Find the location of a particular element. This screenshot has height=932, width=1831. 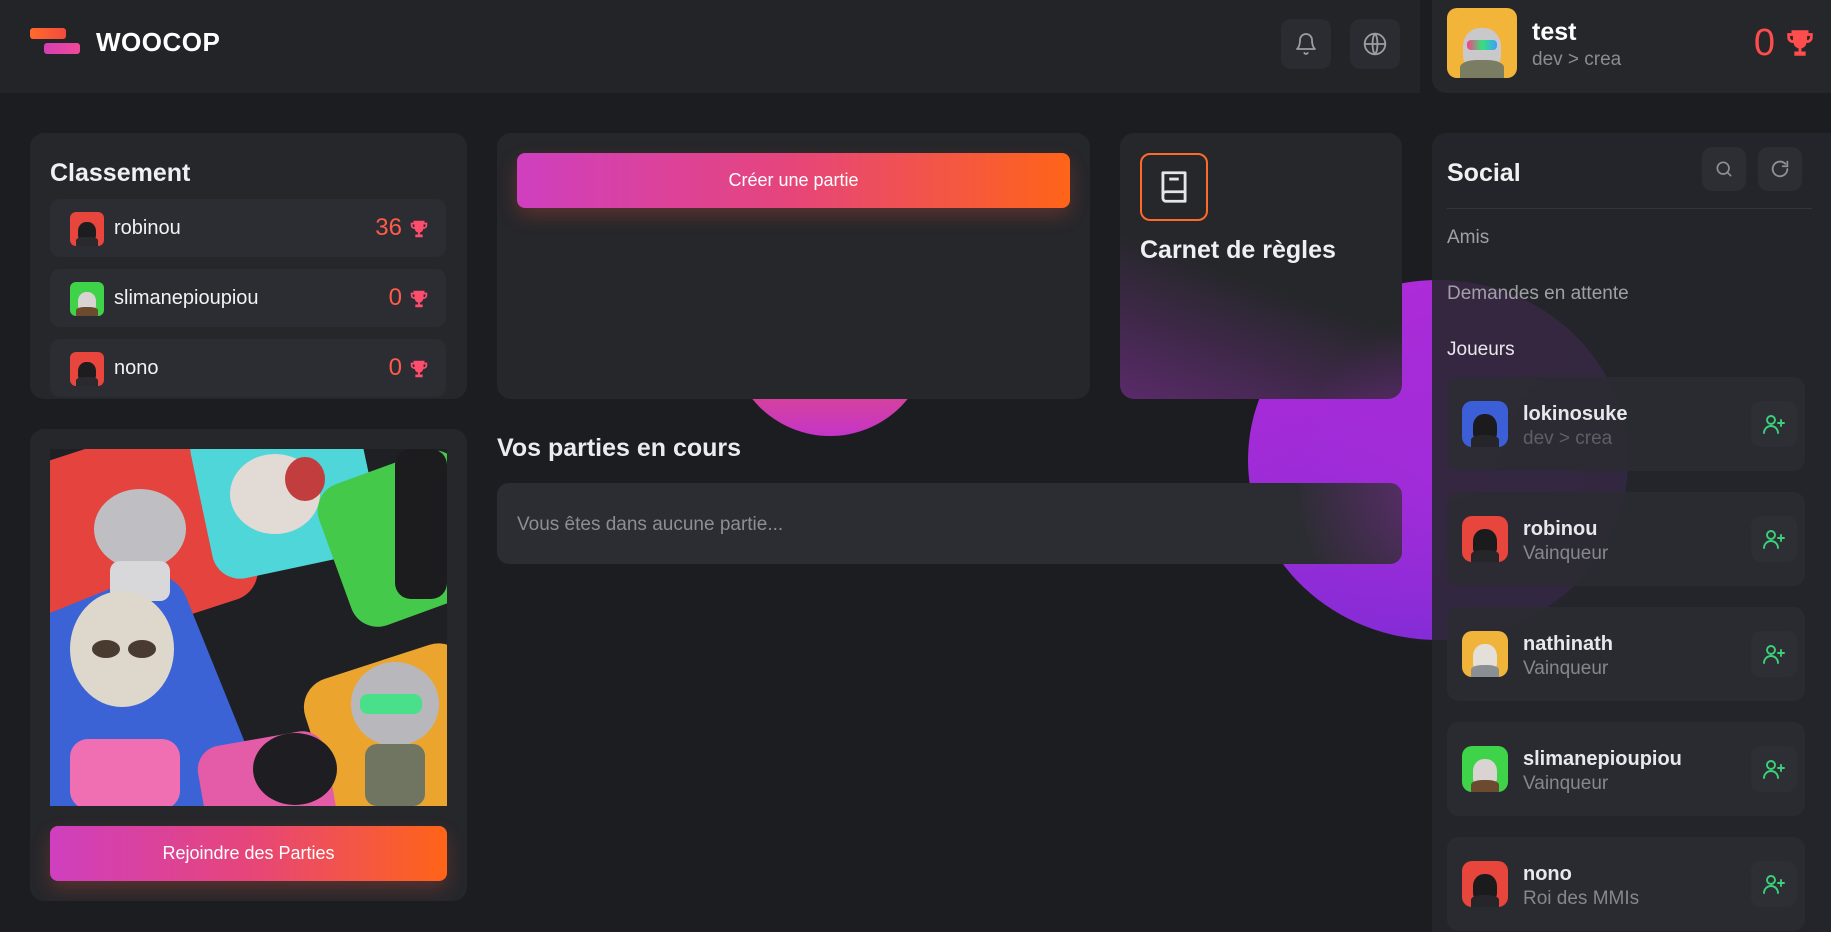

social-divider is located at coordinates (1629, 208).